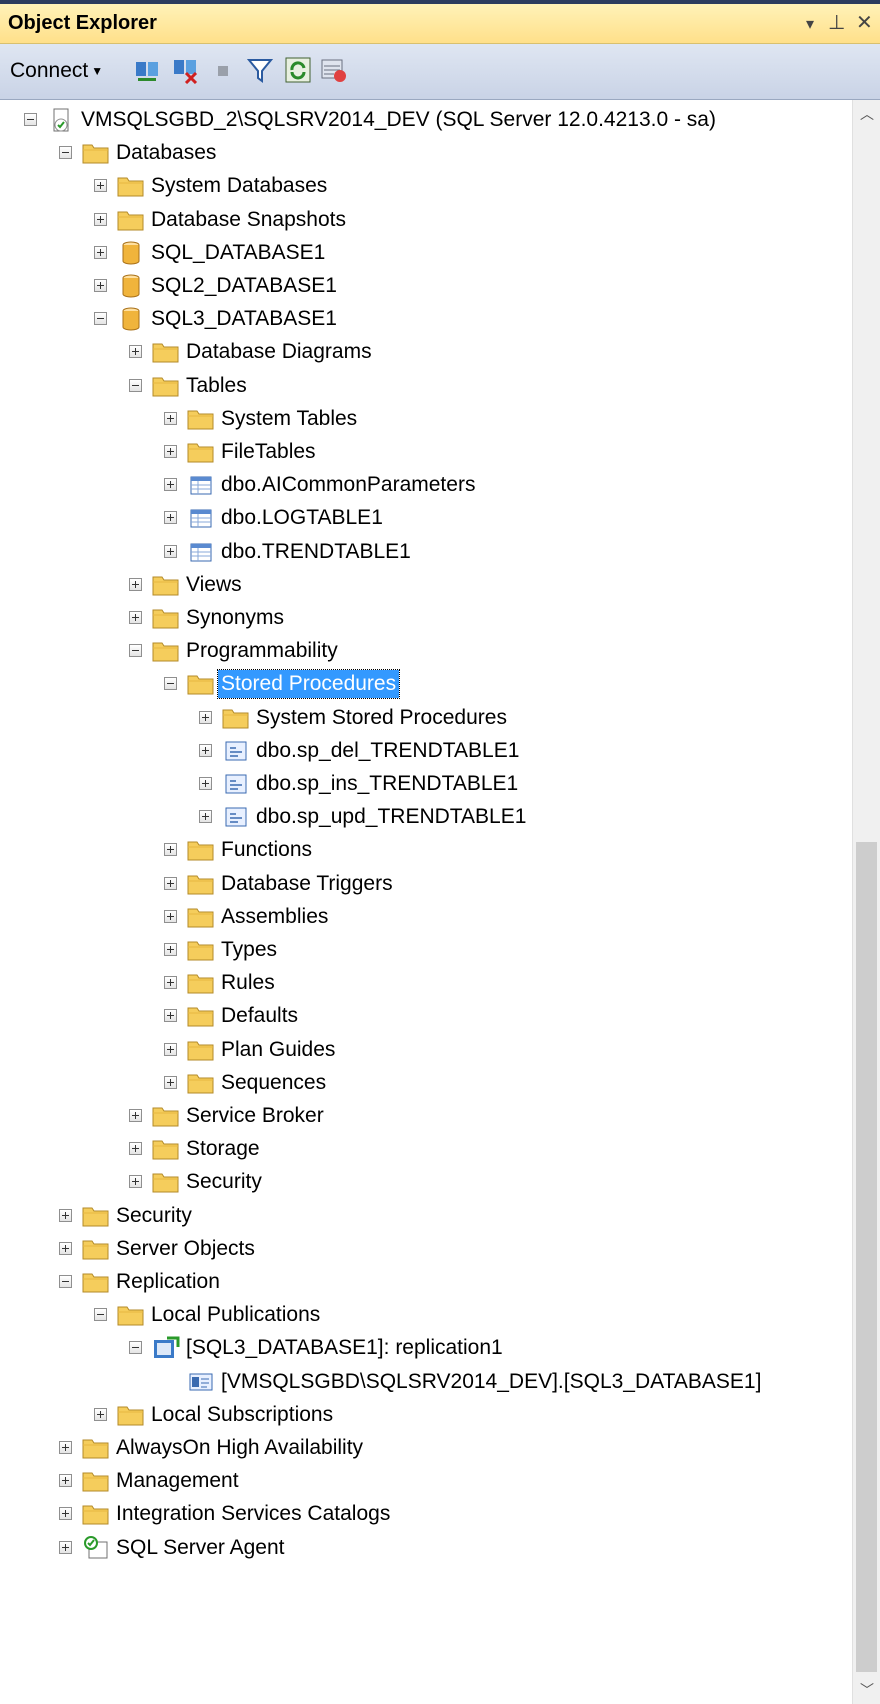  I want to click on tree-node-label: dbo.LOGTABLE1, so click(302, 518).